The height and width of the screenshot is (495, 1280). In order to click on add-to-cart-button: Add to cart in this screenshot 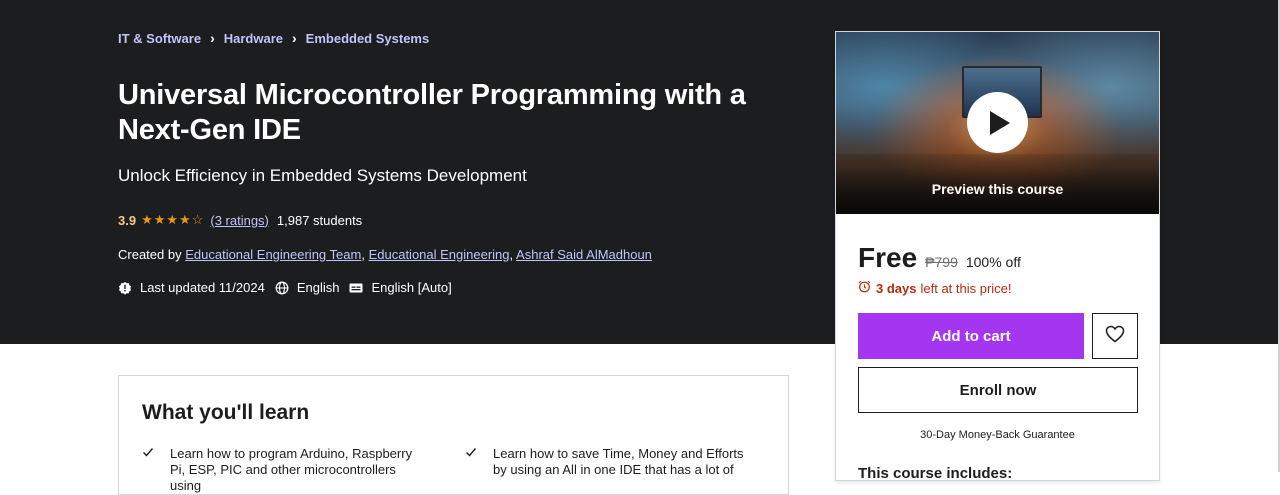, I will do `click(971, 336)`.